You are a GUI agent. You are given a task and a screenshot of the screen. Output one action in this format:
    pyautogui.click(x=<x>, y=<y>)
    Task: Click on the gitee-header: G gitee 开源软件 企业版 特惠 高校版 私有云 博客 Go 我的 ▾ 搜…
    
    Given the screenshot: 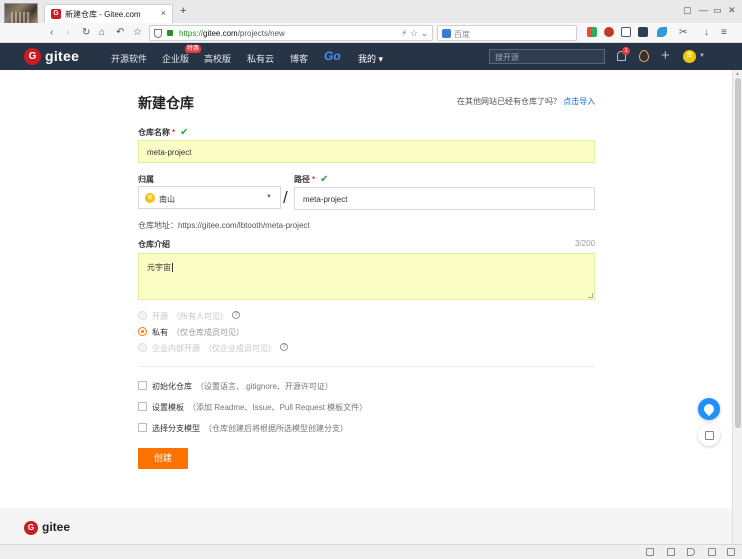 What is the action you would take?
    pyautogui.click(x=371, y=56)
    